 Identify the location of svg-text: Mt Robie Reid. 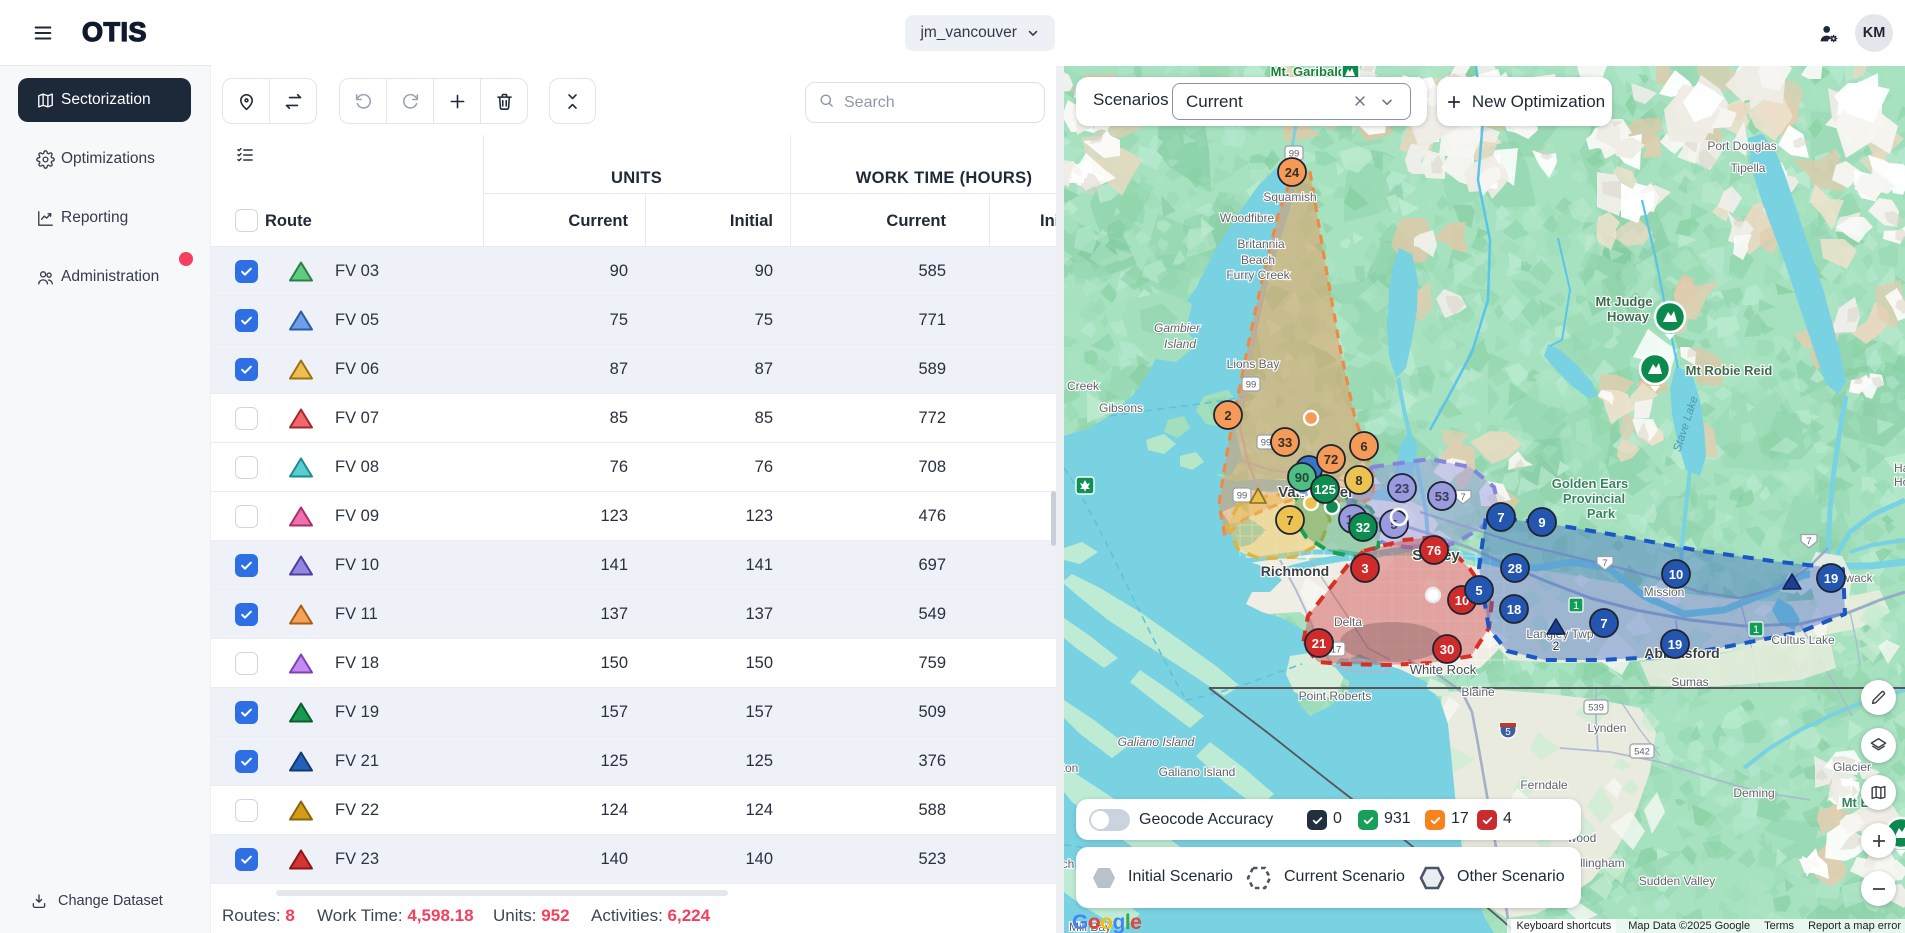
(1729, 370).